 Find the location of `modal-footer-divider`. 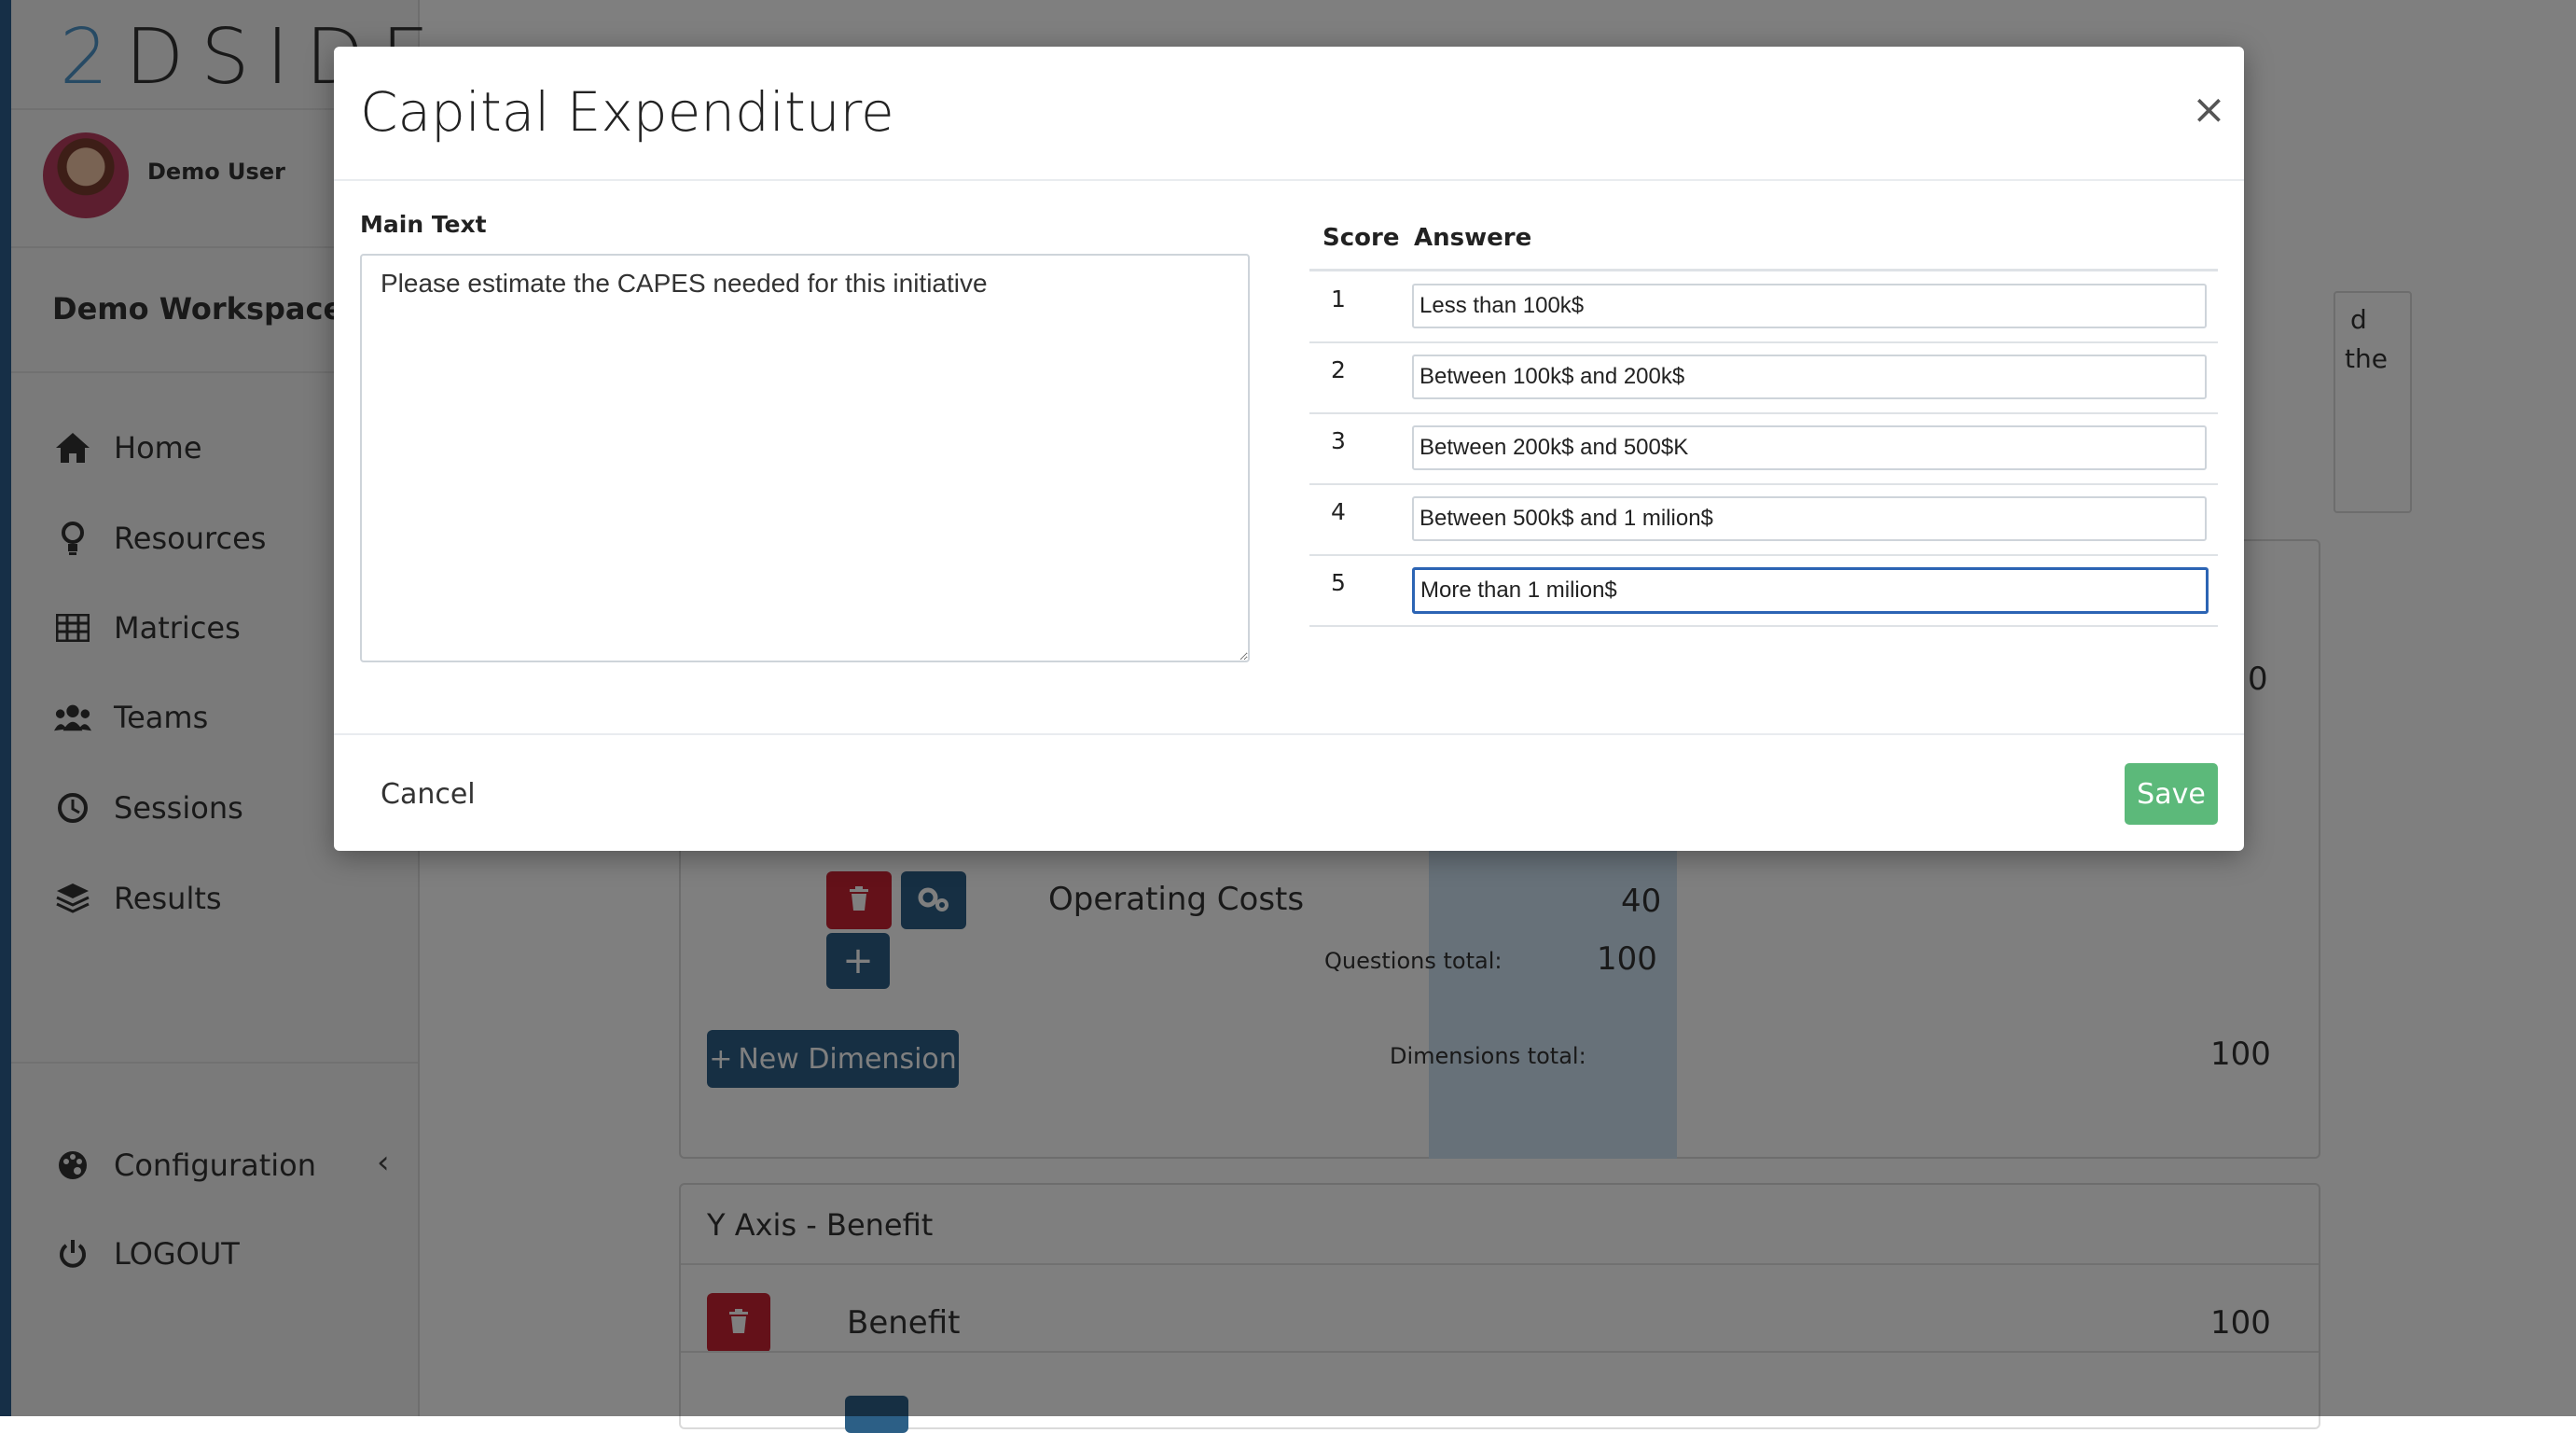

modal-footer-divider is located at coordinates (1289, 734).